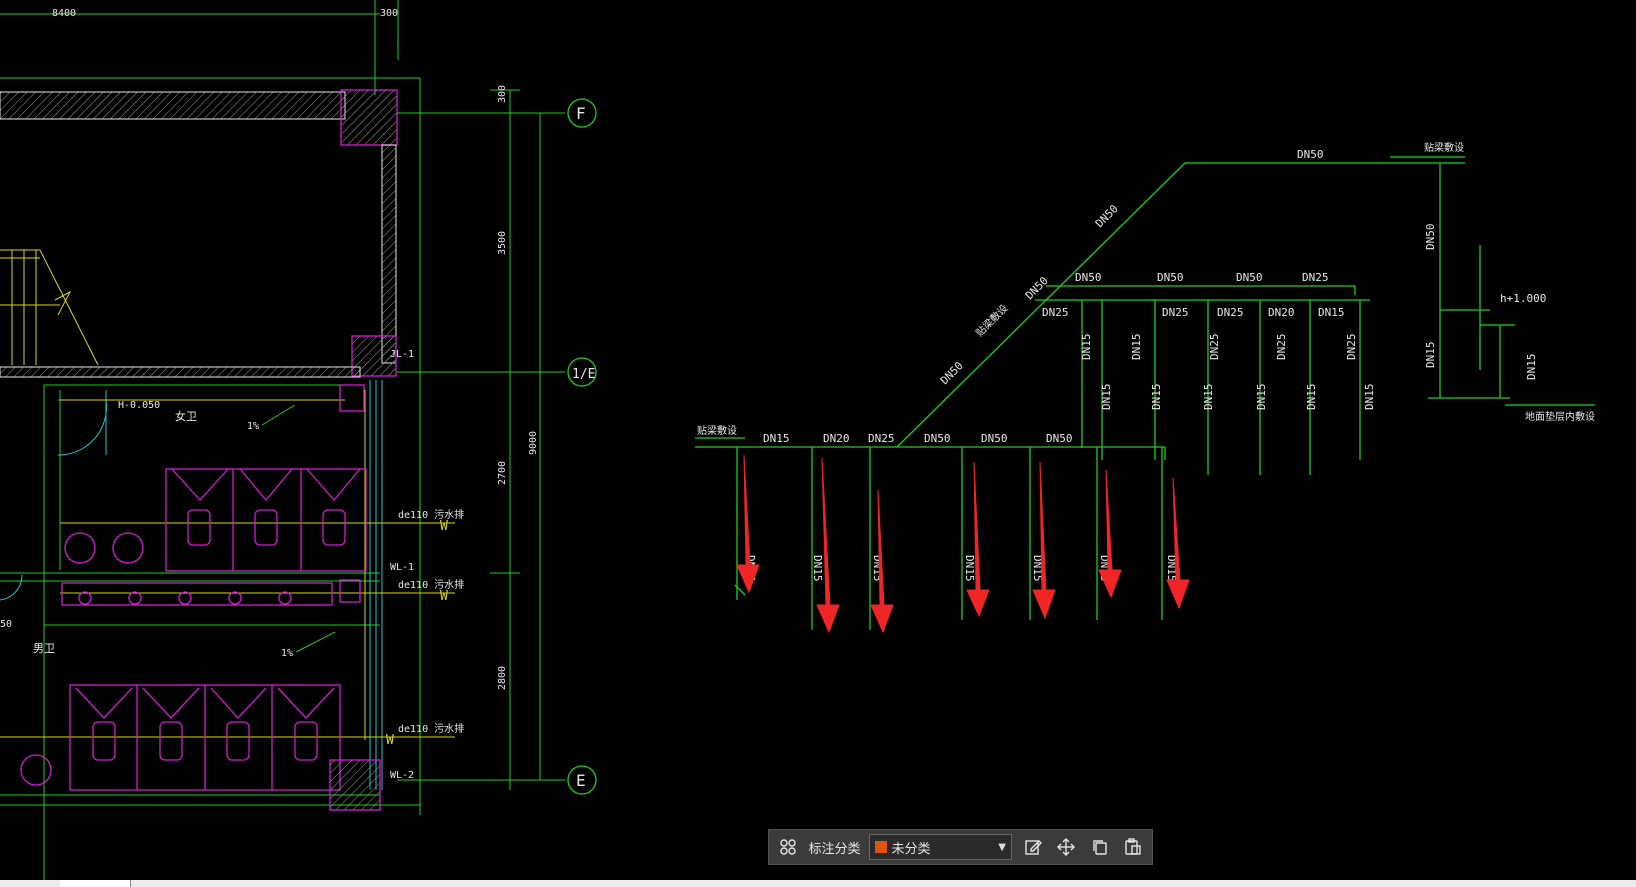 The image size is (1636, 887). I want to click on lower-riser-4: DN15, so click(969, 568).